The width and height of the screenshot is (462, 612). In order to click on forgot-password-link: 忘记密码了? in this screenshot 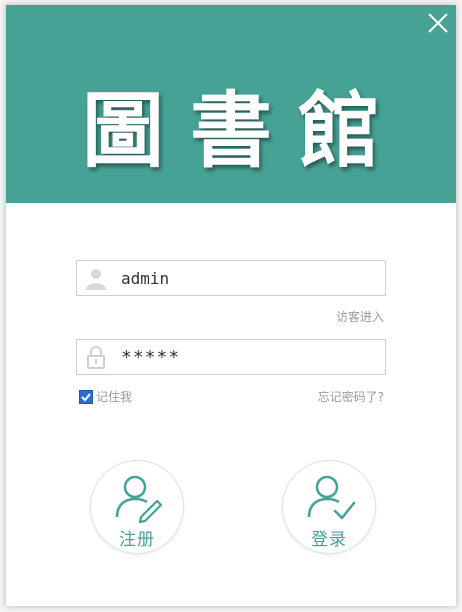, I will do `click(351, 396)`.